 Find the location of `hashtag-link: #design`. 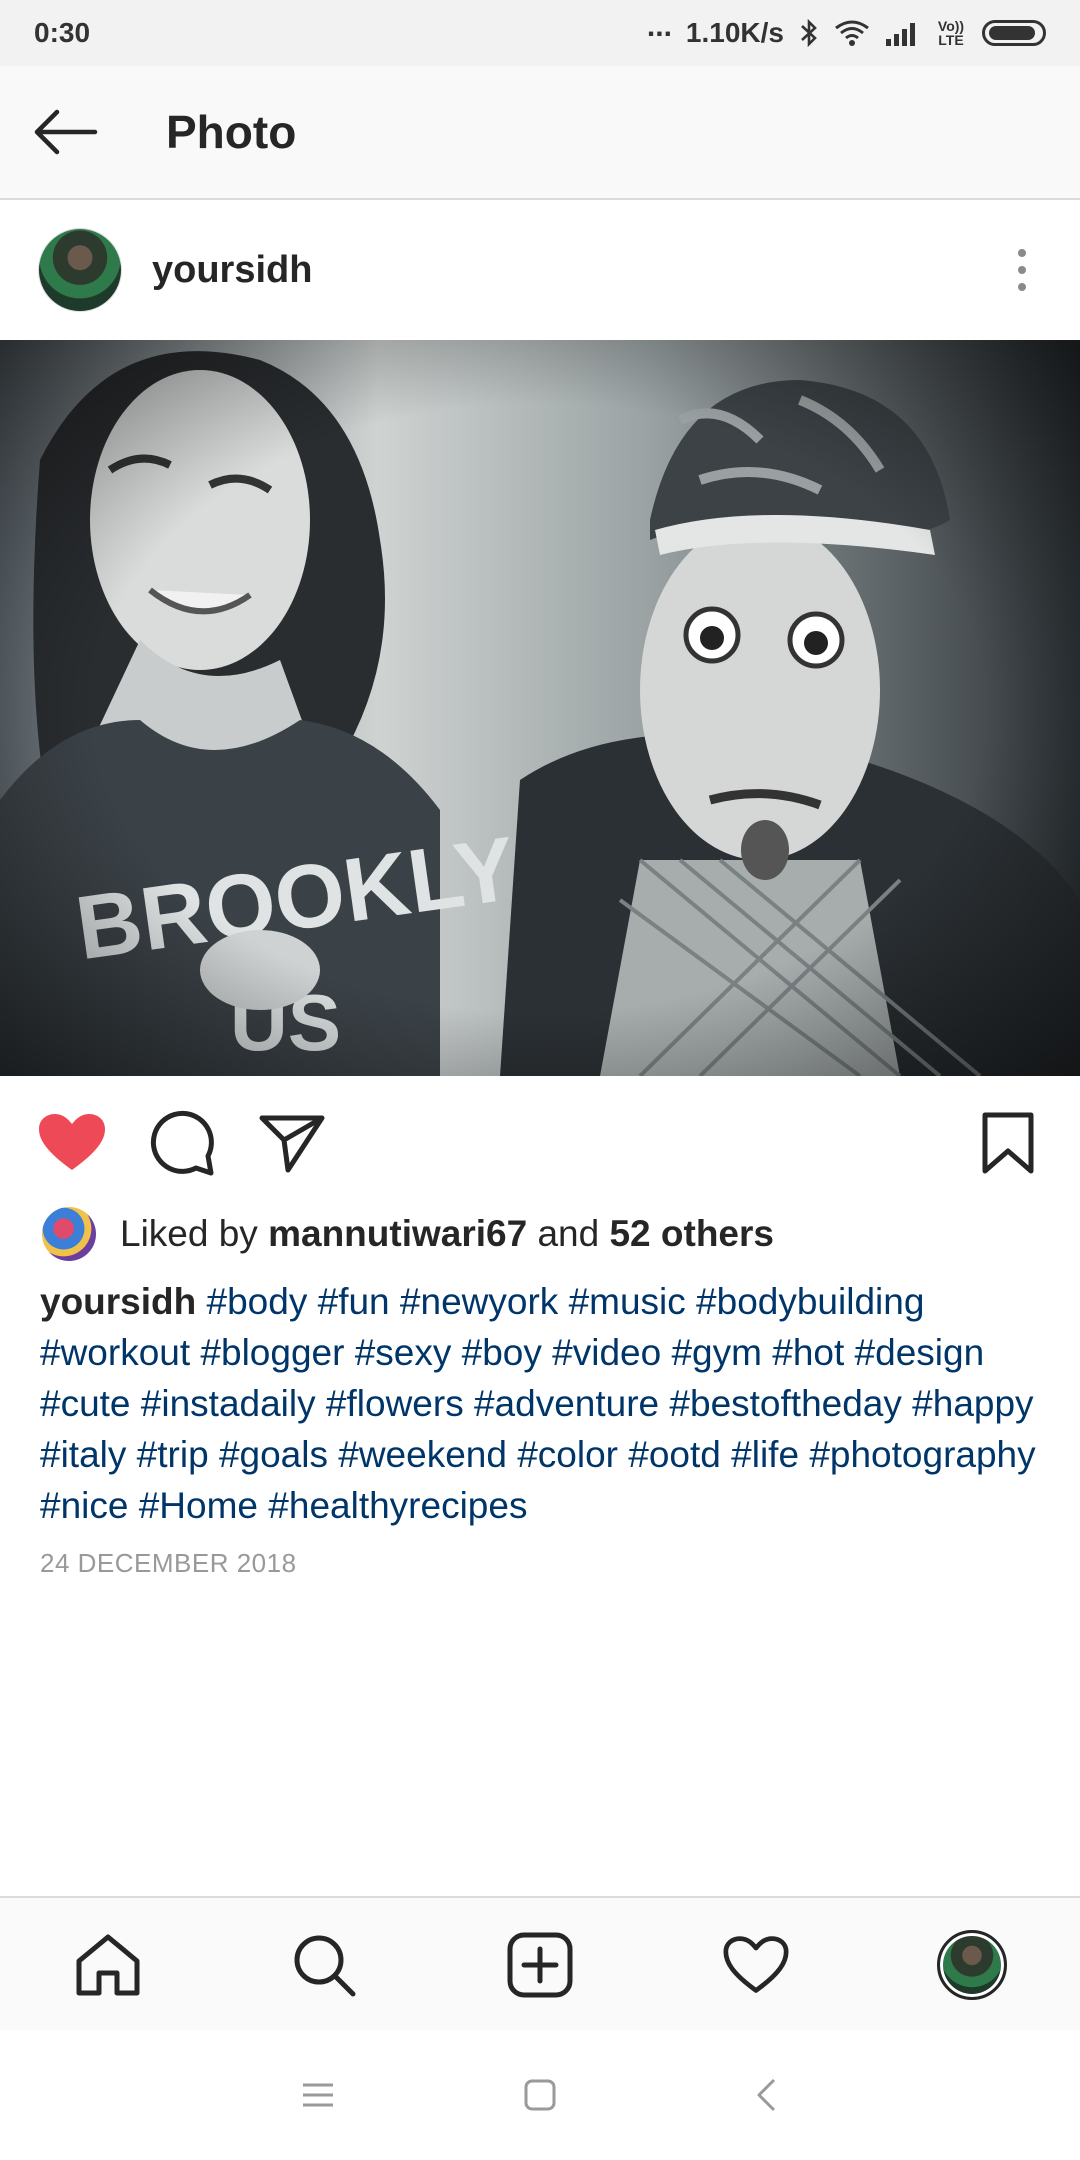

hashtag-link: #design is located at coordinates (920, 1352).